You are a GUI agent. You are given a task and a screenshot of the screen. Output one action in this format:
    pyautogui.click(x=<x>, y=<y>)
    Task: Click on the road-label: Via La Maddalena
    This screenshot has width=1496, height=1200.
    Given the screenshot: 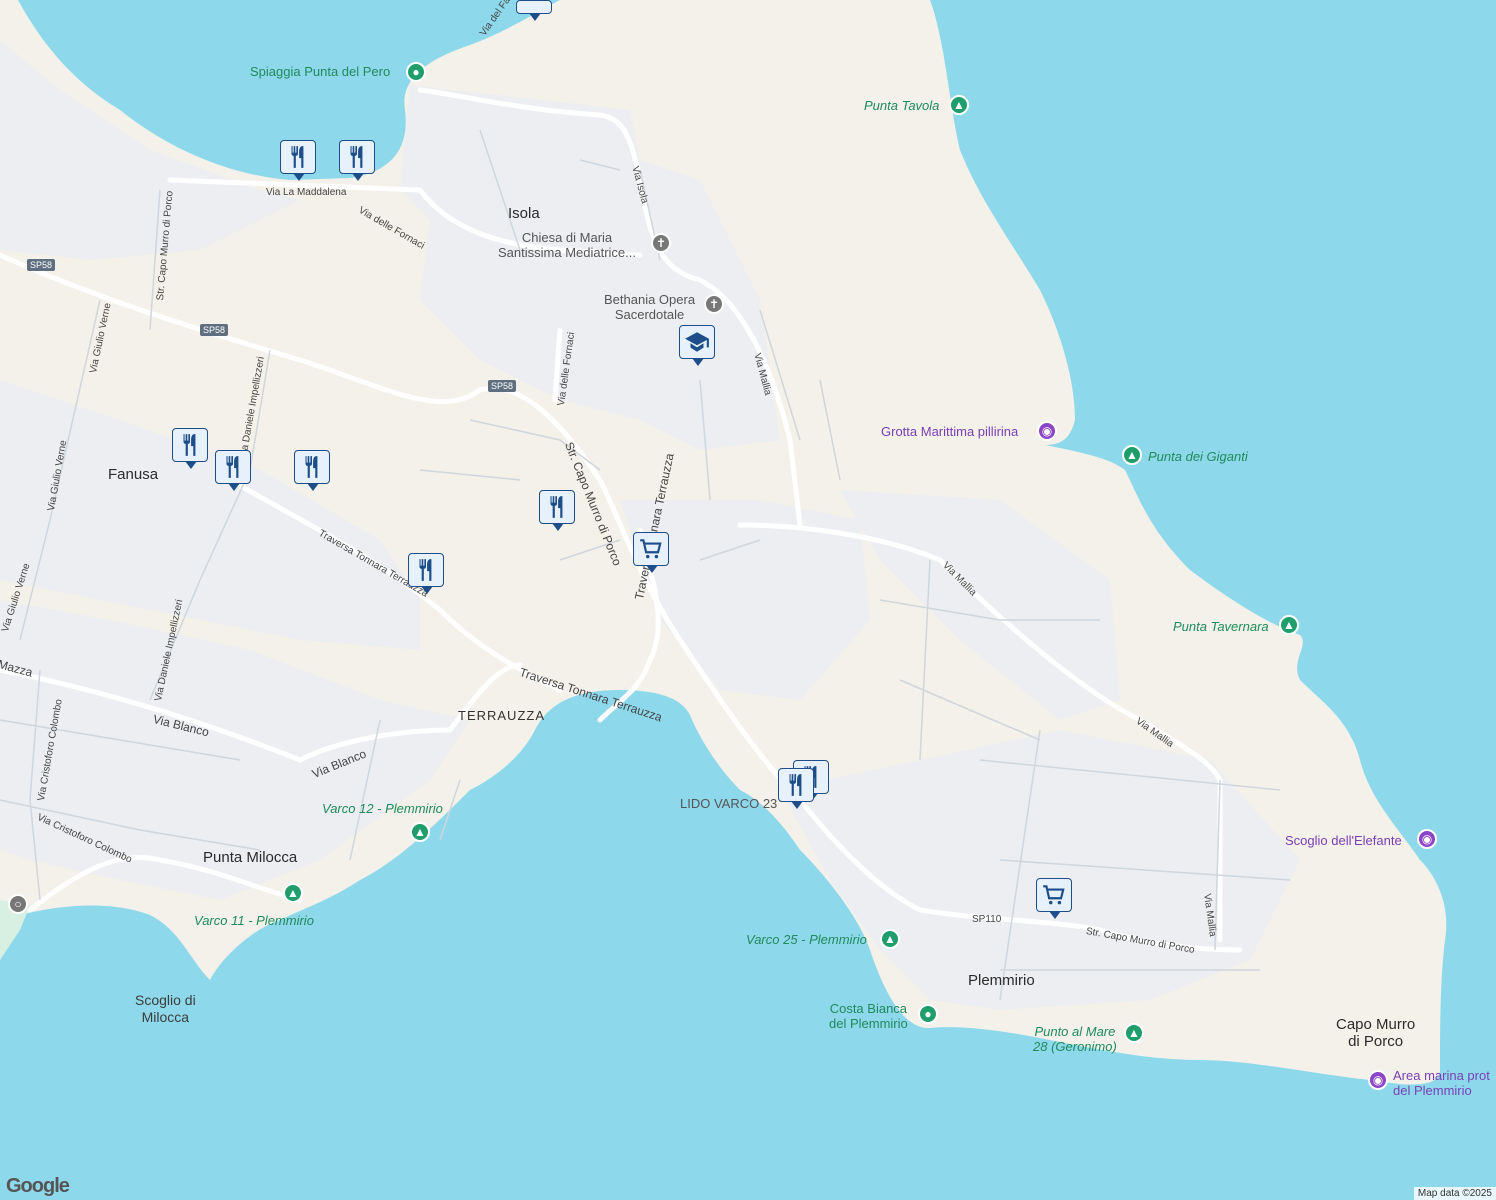 What is the action you would take?
    pyautogui.click(x=306, y=192)
    